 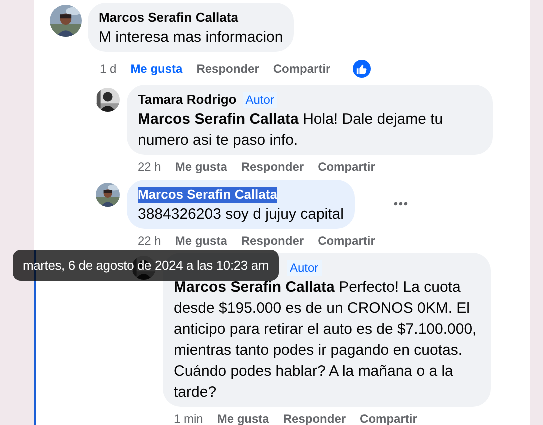 I want to click on author-name: Tamara Rodrigo, so click(x=187, y=100).